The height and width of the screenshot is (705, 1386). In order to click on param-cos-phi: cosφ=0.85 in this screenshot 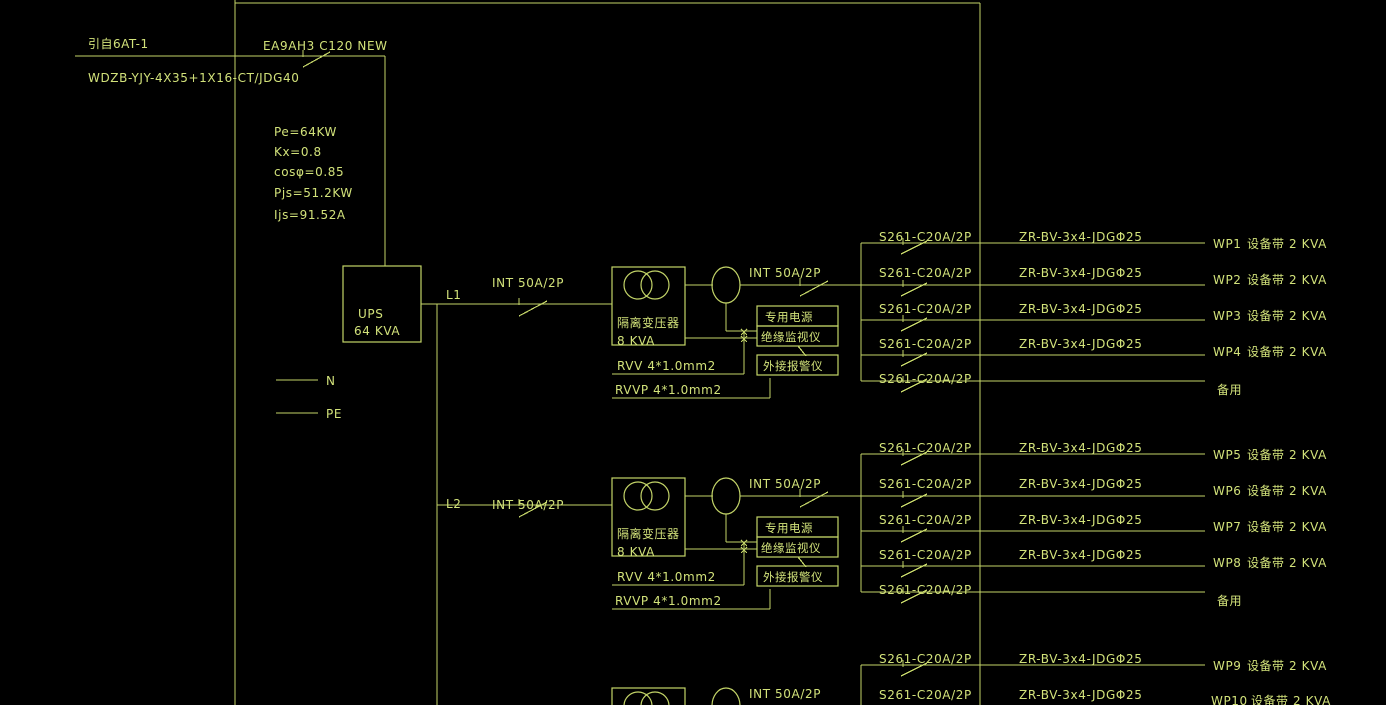, I will do `click(309, 172)`.